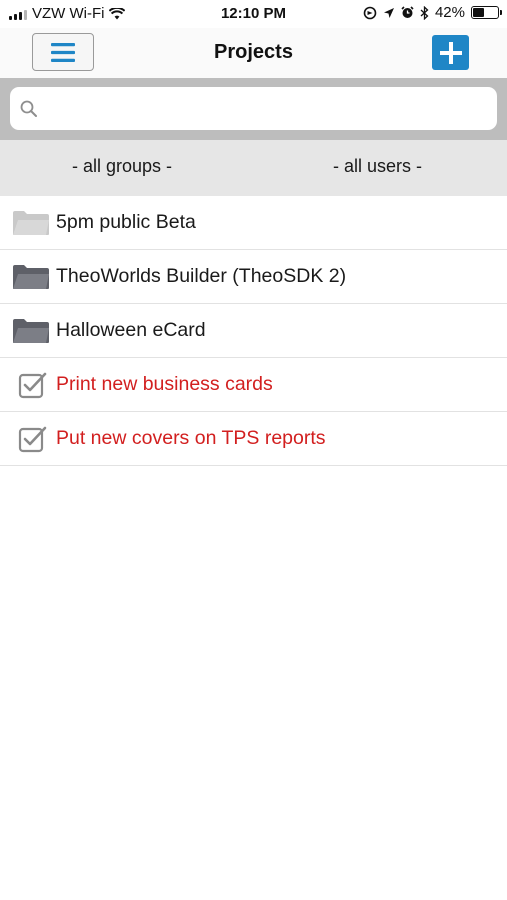 The width and height of the screenshot is (507, 900). Describe the element at coordinates (253, 223) in the screenshot. I see `list-item: 5pm public Beta` at that location.